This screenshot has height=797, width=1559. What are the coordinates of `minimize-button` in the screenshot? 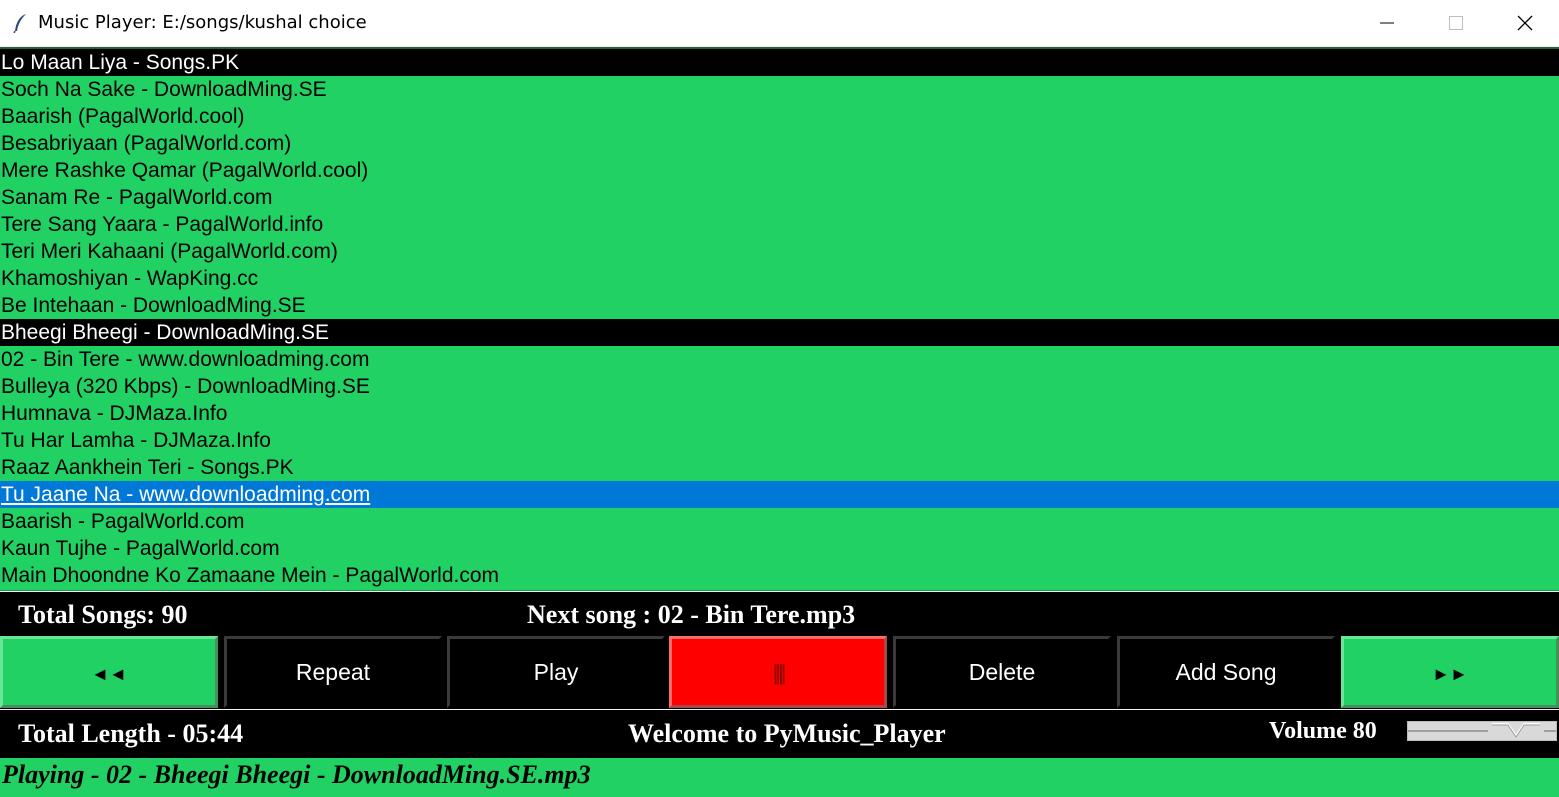 It's located at (1387, 23).